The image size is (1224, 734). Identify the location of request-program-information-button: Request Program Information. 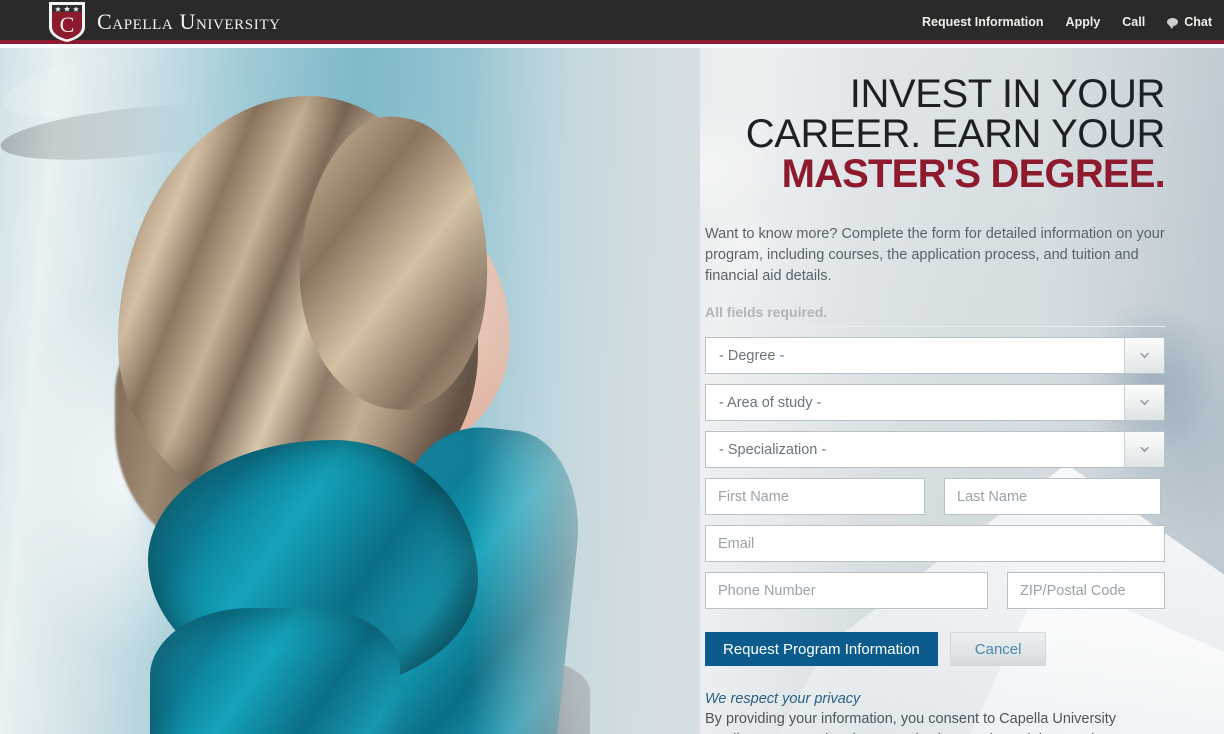
(821, 649).